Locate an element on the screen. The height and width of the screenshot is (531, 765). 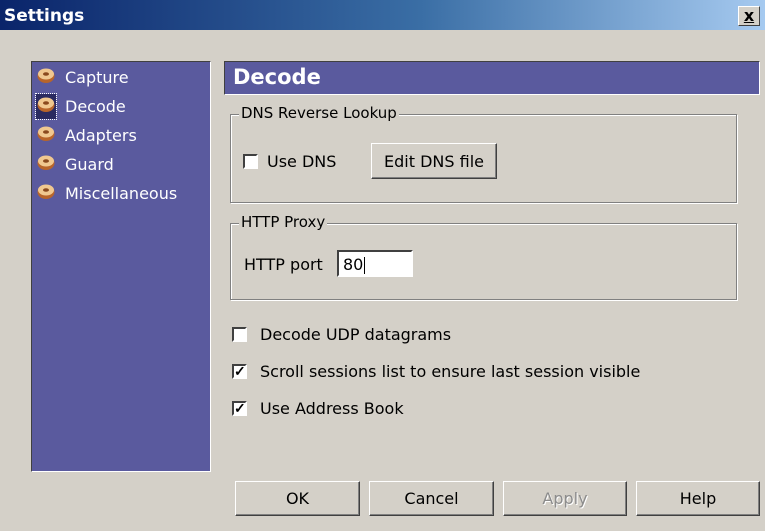
apply-button: Apply is located at coordinates (565, 498).